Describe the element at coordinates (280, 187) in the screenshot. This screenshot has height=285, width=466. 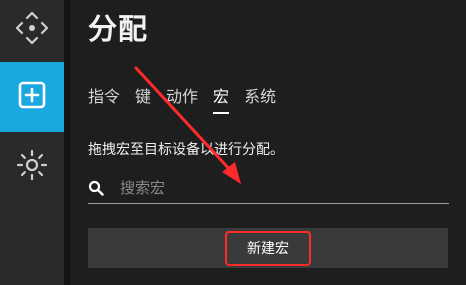
I see `search-input` at that location.